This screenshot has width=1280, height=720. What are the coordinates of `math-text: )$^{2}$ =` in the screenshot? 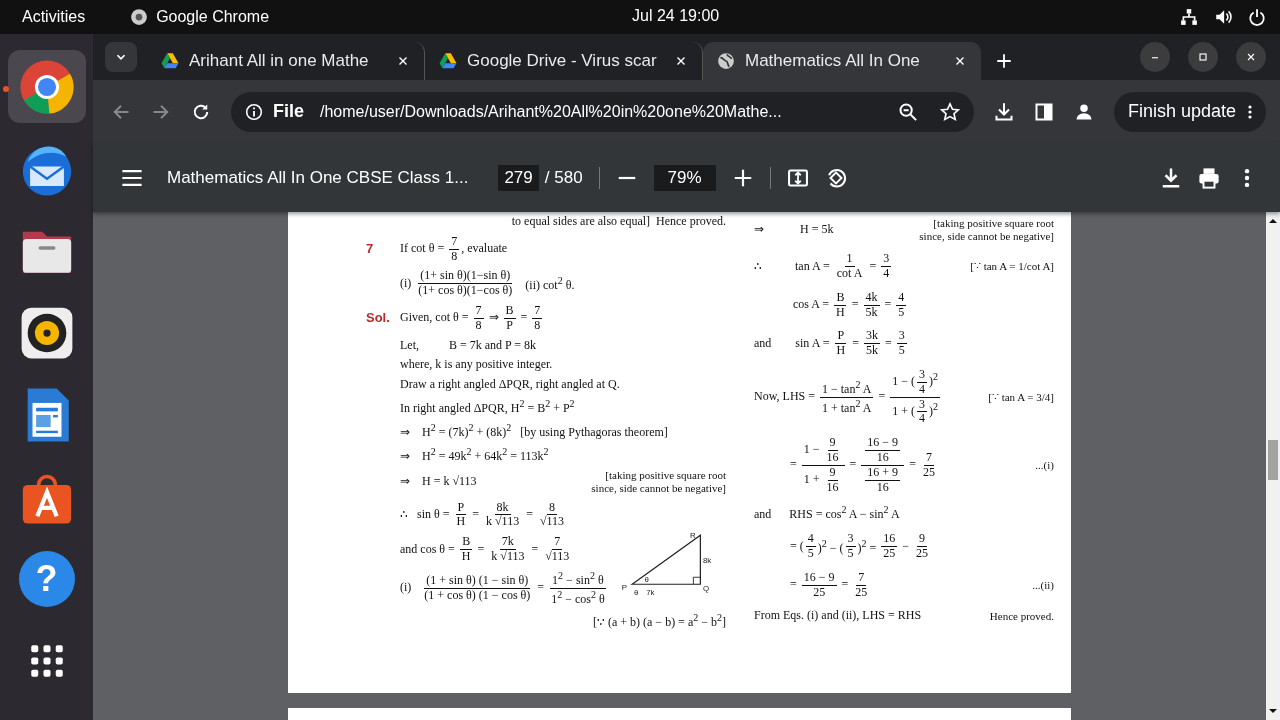 It's located at (867, 546).